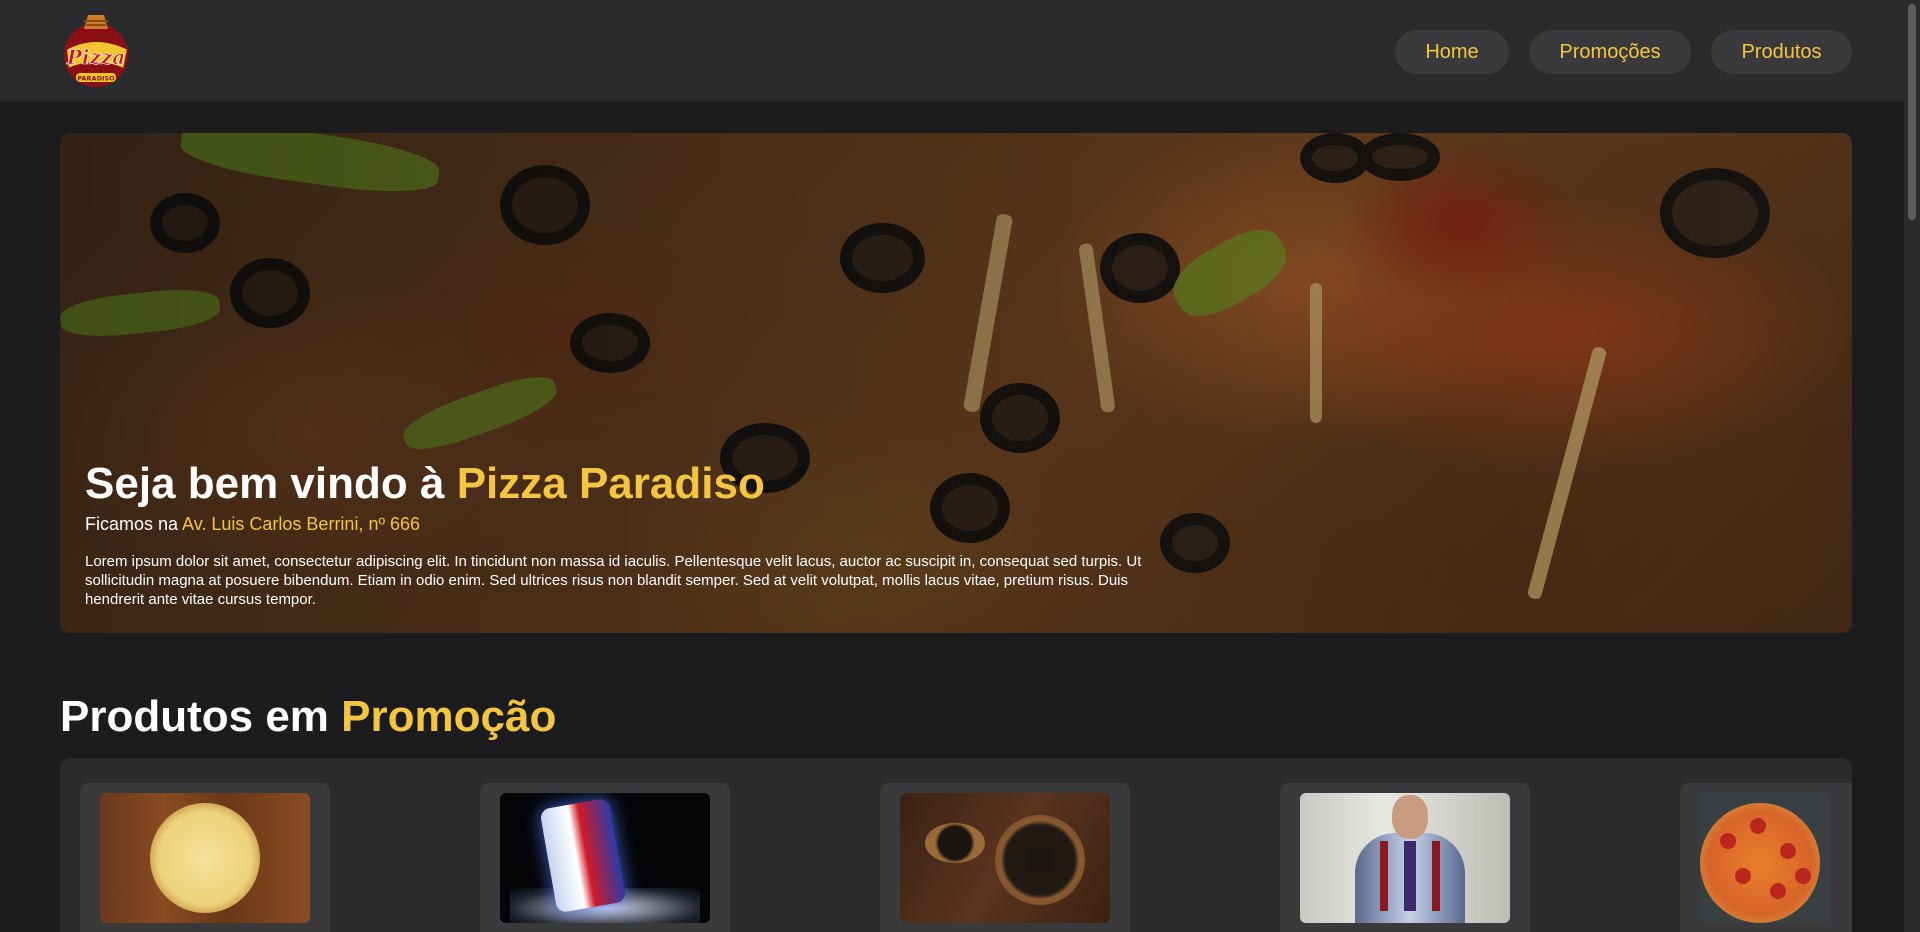  I want to click on page-scrollbar, so click(1912, 466).